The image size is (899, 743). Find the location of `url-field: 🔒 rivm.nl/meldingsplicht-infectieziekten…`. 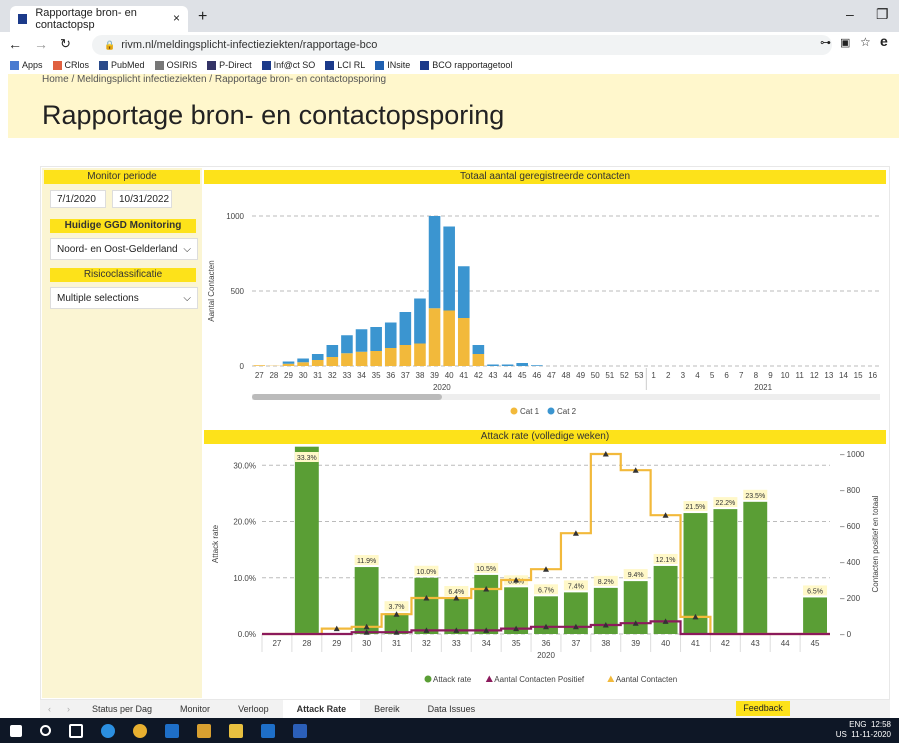

url-field: 🔒 rivm.nl/meldingsplicht-infectieziekten… is located at coordinates (462, 45).